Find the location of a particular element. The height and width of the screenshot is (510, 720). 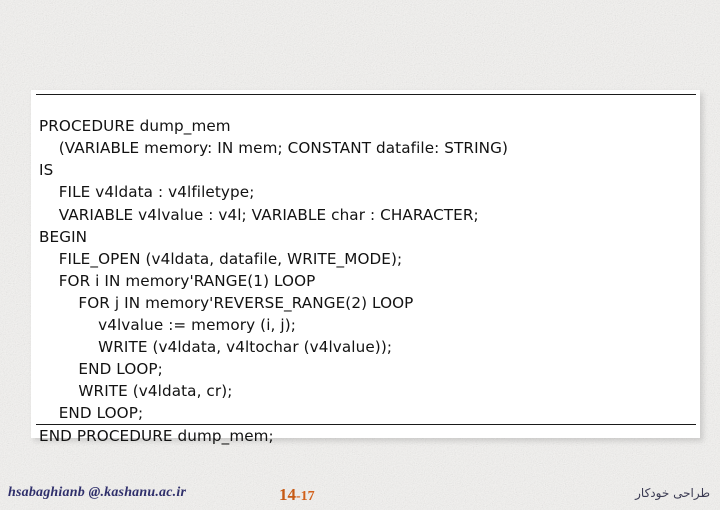

footer-page-number: 14-17 is located at coordinates (297, 495).